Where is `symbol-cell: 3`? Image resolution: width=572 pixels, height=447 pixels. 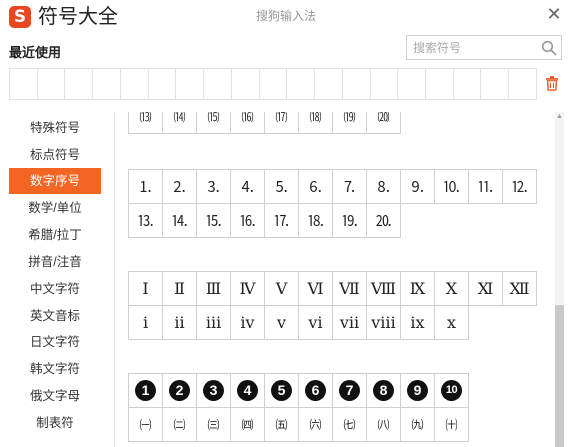 symbol-cell: 3 is located at coordinates (214, 391).